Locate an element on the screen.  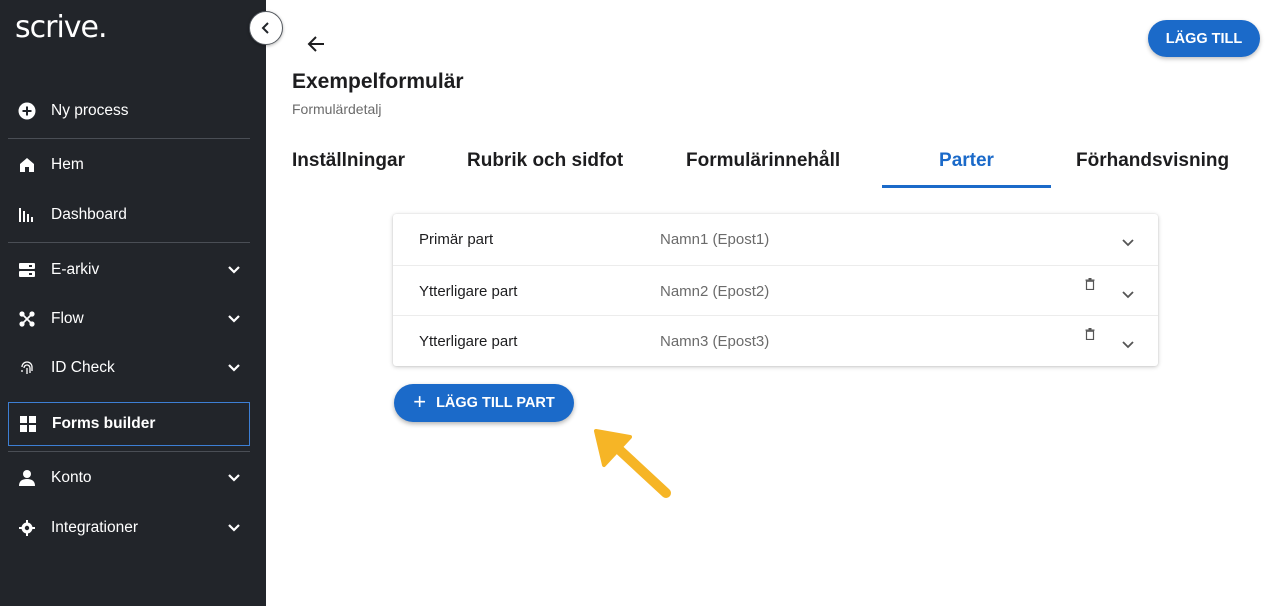
add-button: LÄGG TILL is located at coordinates (1204, 38).